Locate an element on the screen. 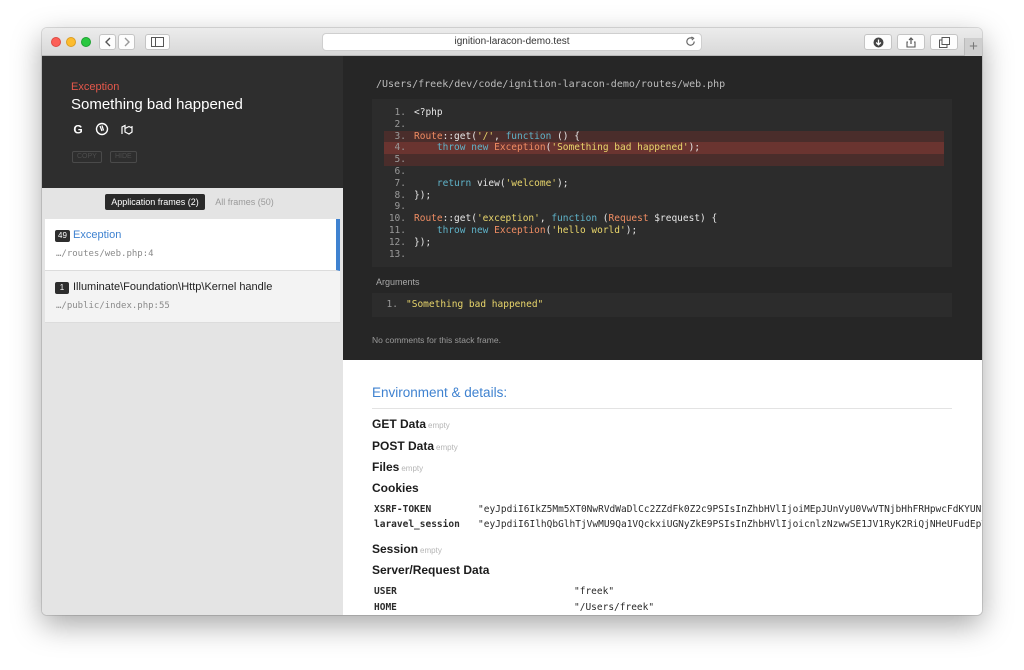 Image resolution: width=1024 pixels, height=670 pixels. code-line: 3. Route::get('/', function () { is located at coordinates (664, 136).